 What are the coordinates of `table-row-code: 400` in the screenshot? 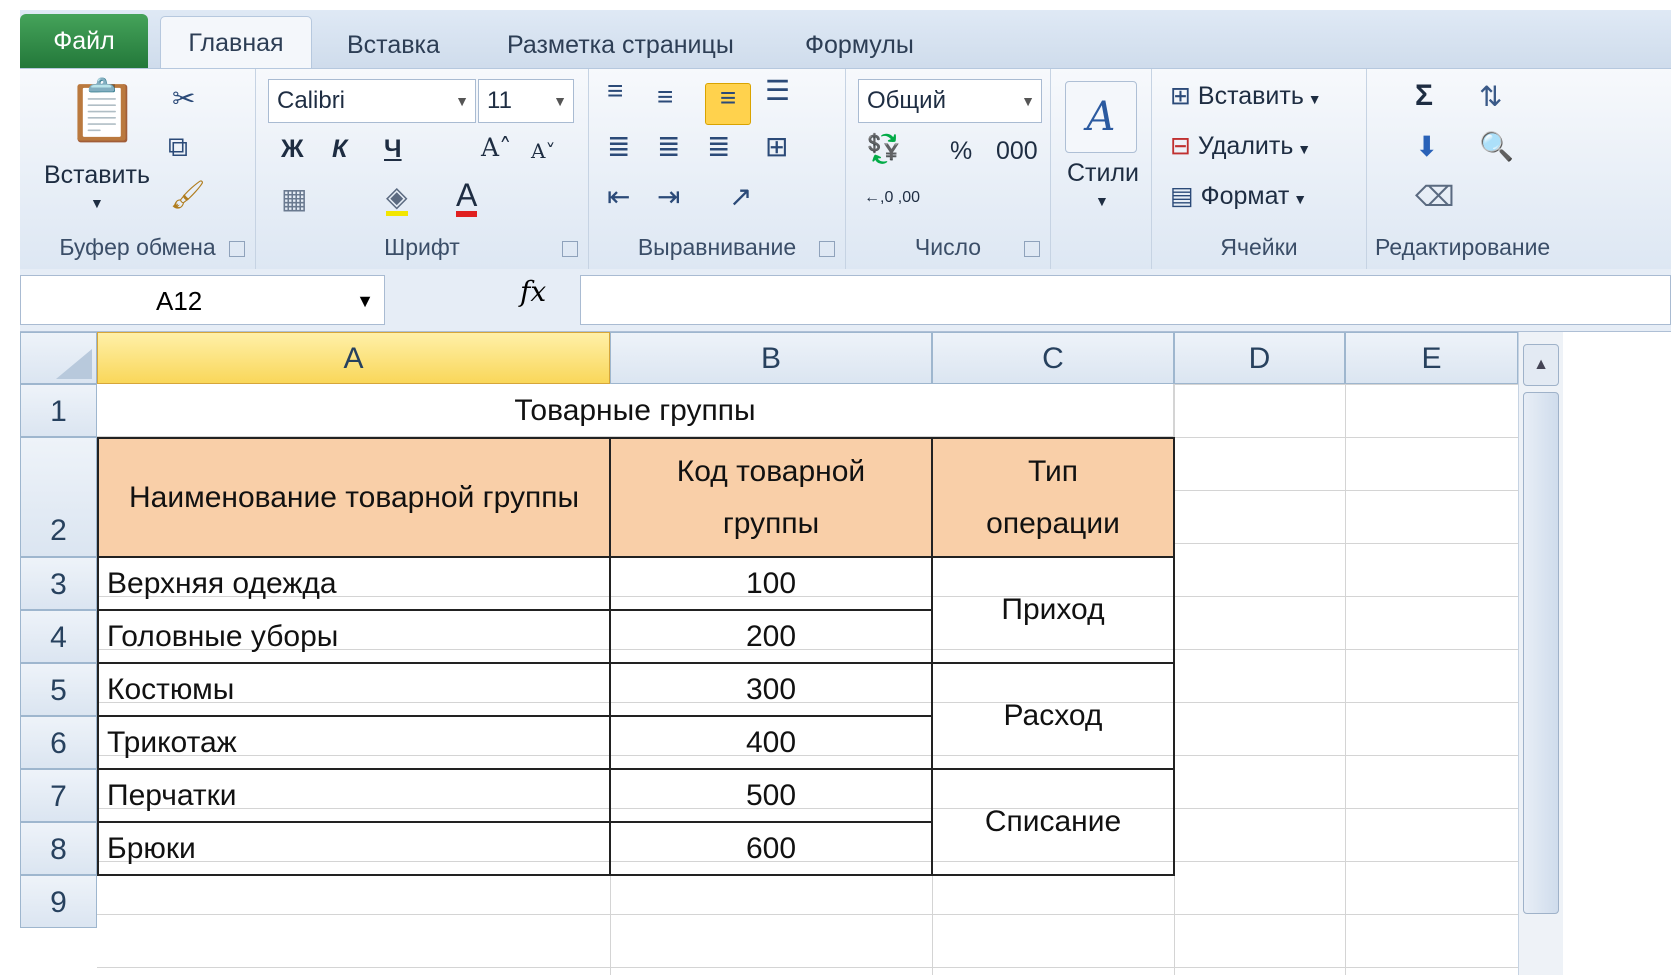 It's located at (771, 742).